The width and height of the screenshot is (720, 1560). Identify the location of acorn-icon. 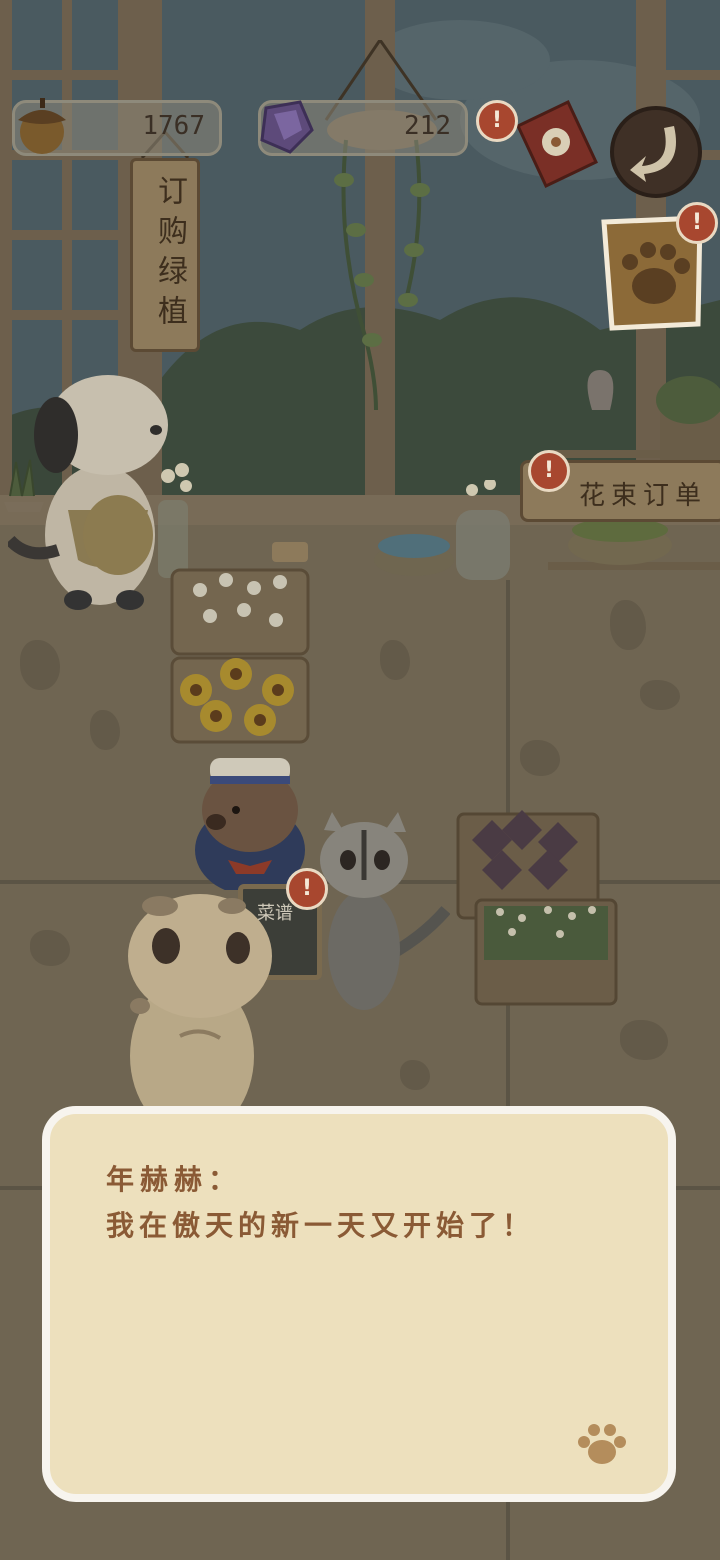
(42, 126).